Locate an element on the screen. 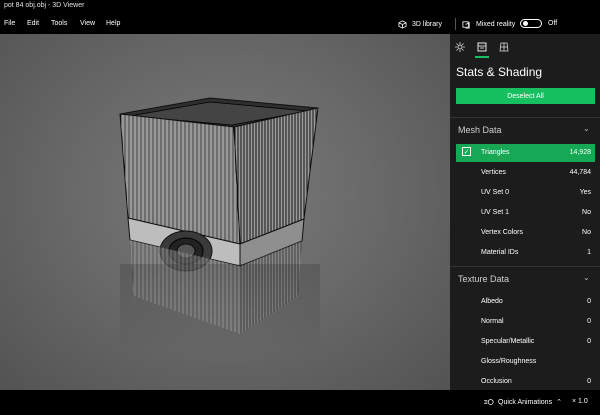 The width and height of the screenshot is (600, 415). texture-row-gloss-roughness: Gloss/Roughness is located at coordinates (525, 362).